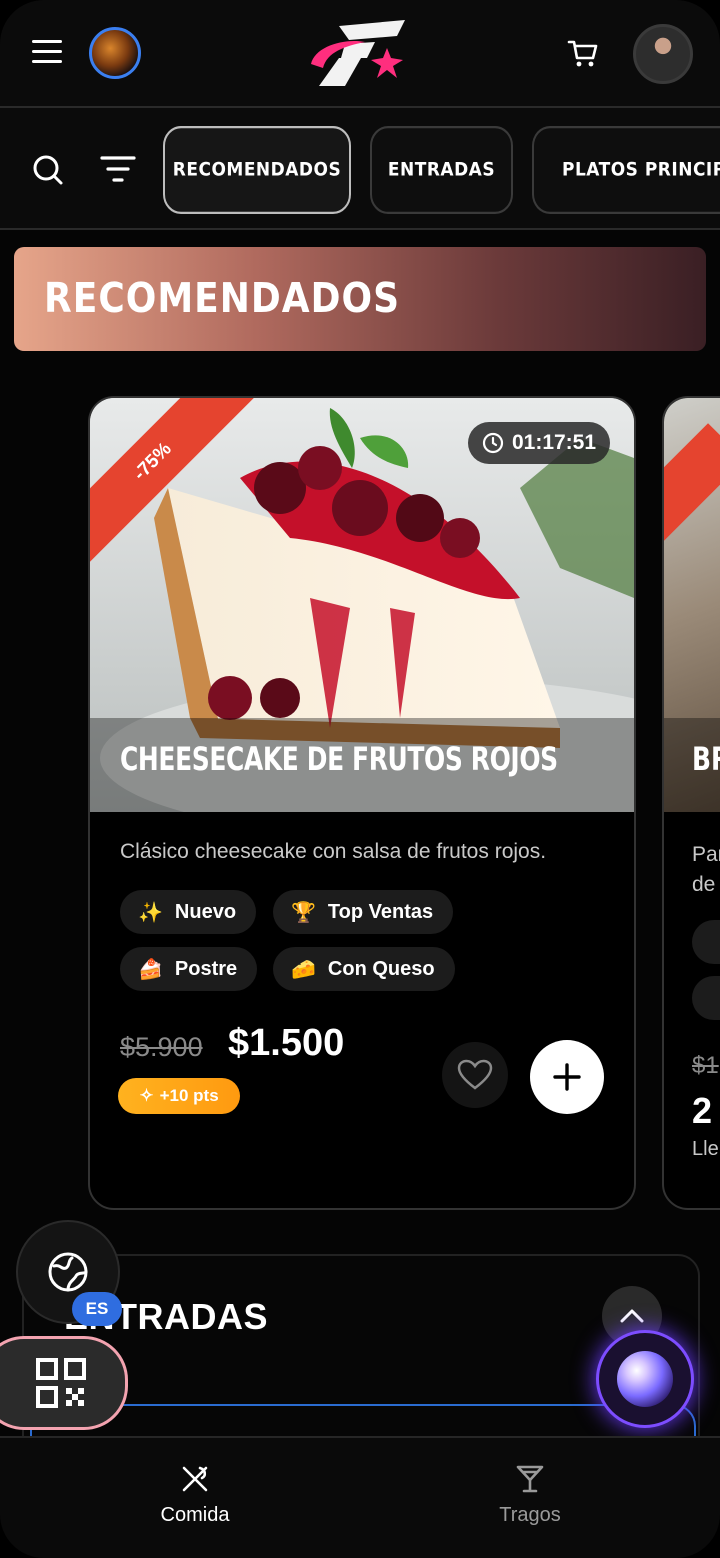  Describe the element at coordinates (195, 1495) in the screenshot. I see `nav-comida: Comida` at that location.